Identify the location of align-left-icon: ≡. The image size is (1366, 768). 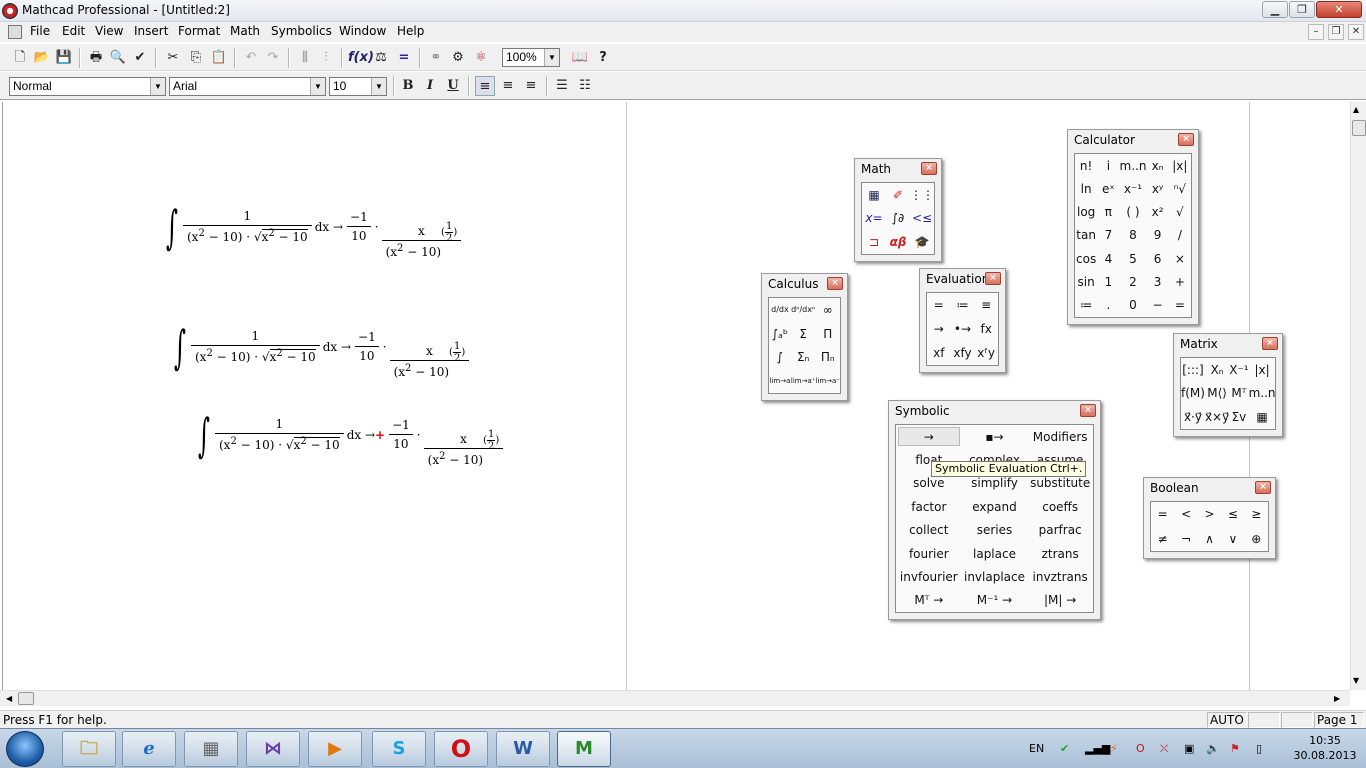
(485, 86).